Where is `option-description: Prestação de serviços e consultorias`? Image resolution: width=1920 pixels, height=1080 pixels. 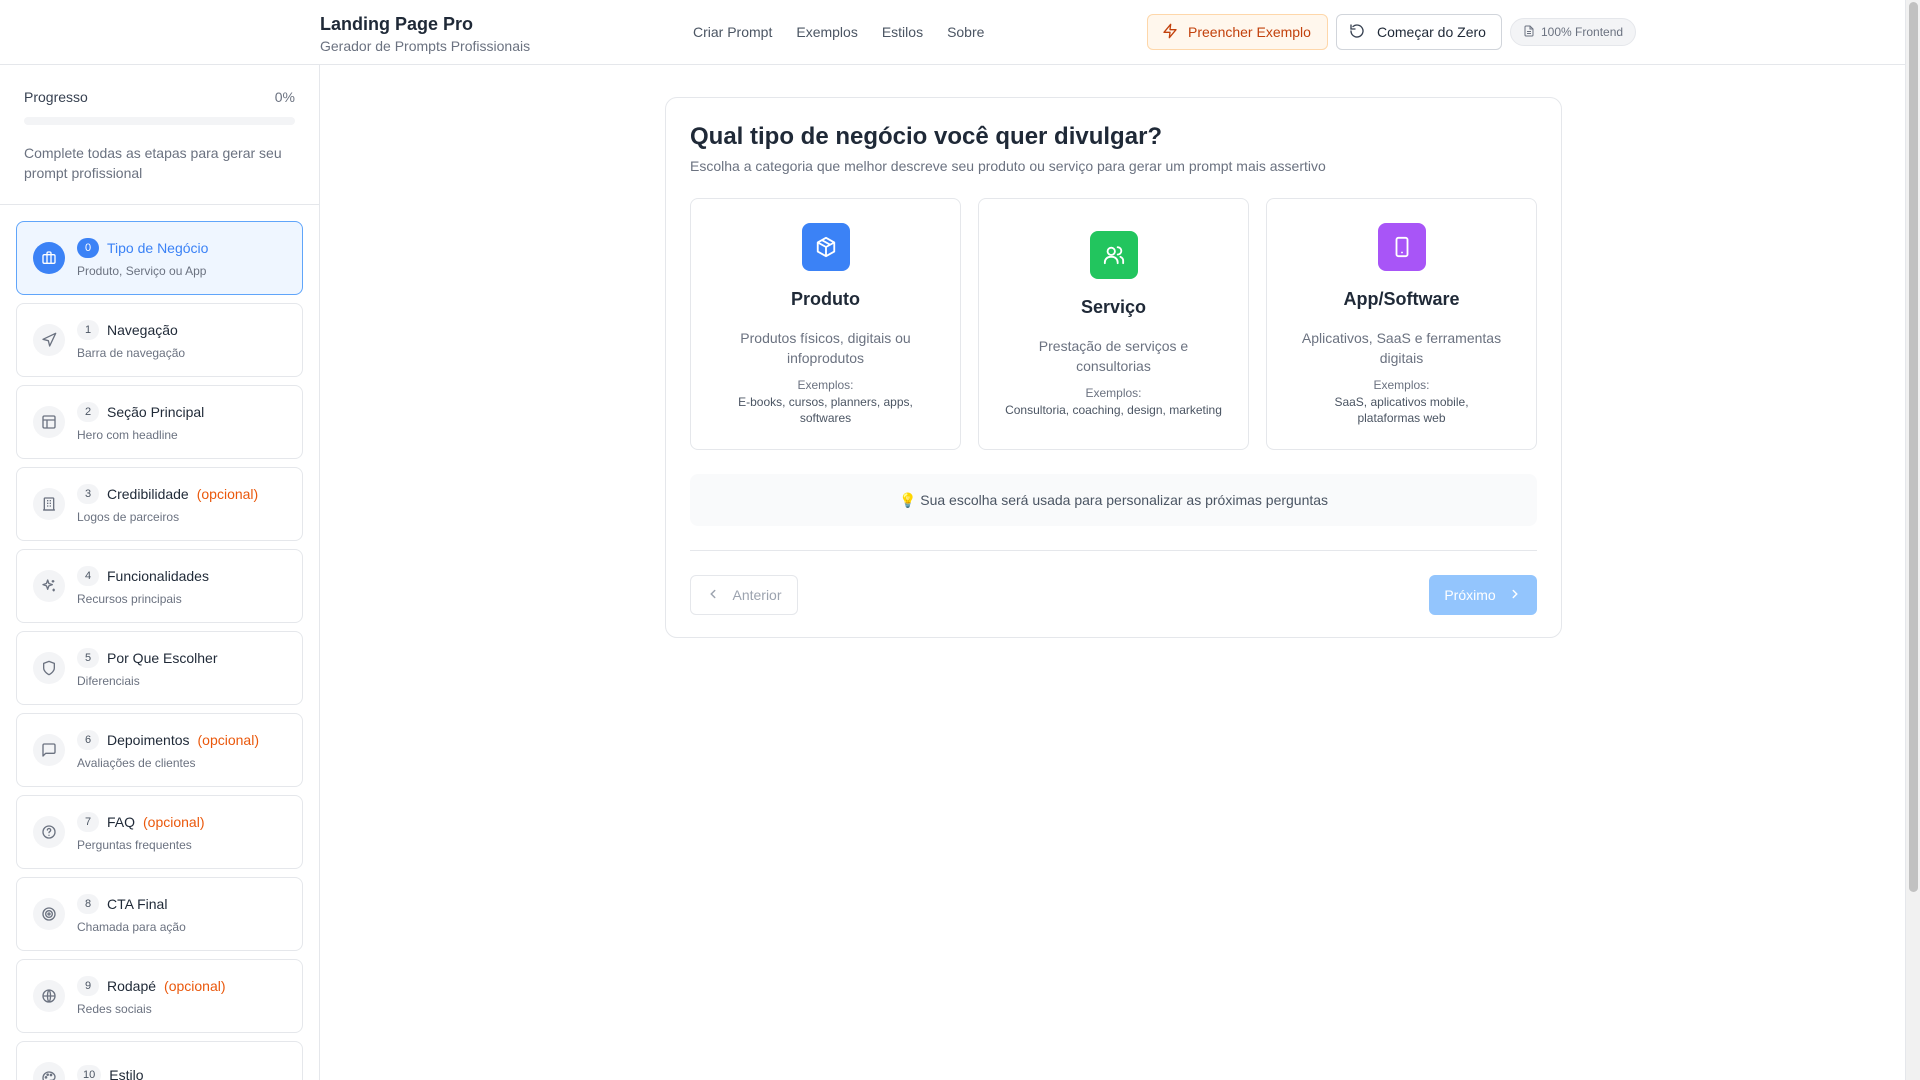
option-description: Prestação de serviços e consultorias is located at coordinates (1113, 356).